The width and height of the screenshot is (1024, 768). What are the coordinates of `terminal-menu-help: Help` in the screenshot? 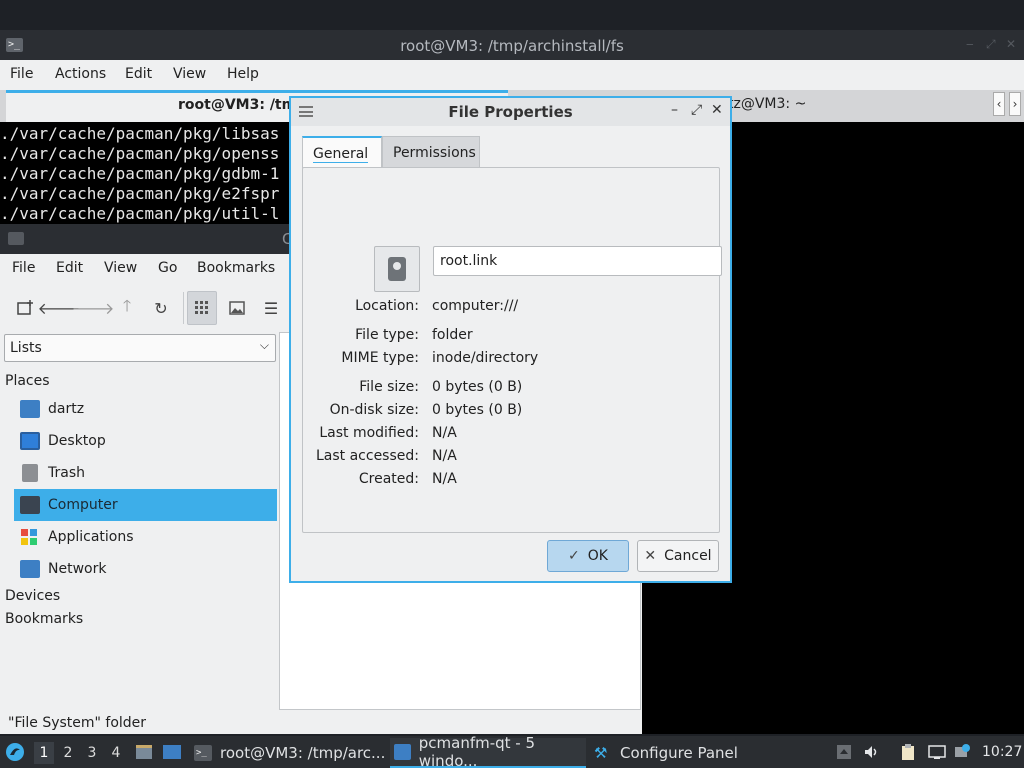 It's located at (243, 74).